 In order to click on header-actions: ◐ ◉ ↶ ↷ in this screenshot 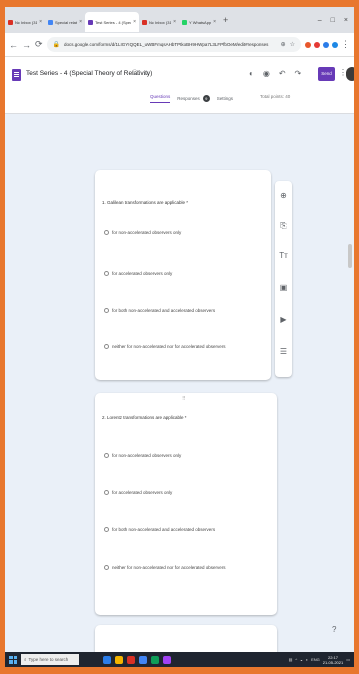, I will do `click(275, 73)`.